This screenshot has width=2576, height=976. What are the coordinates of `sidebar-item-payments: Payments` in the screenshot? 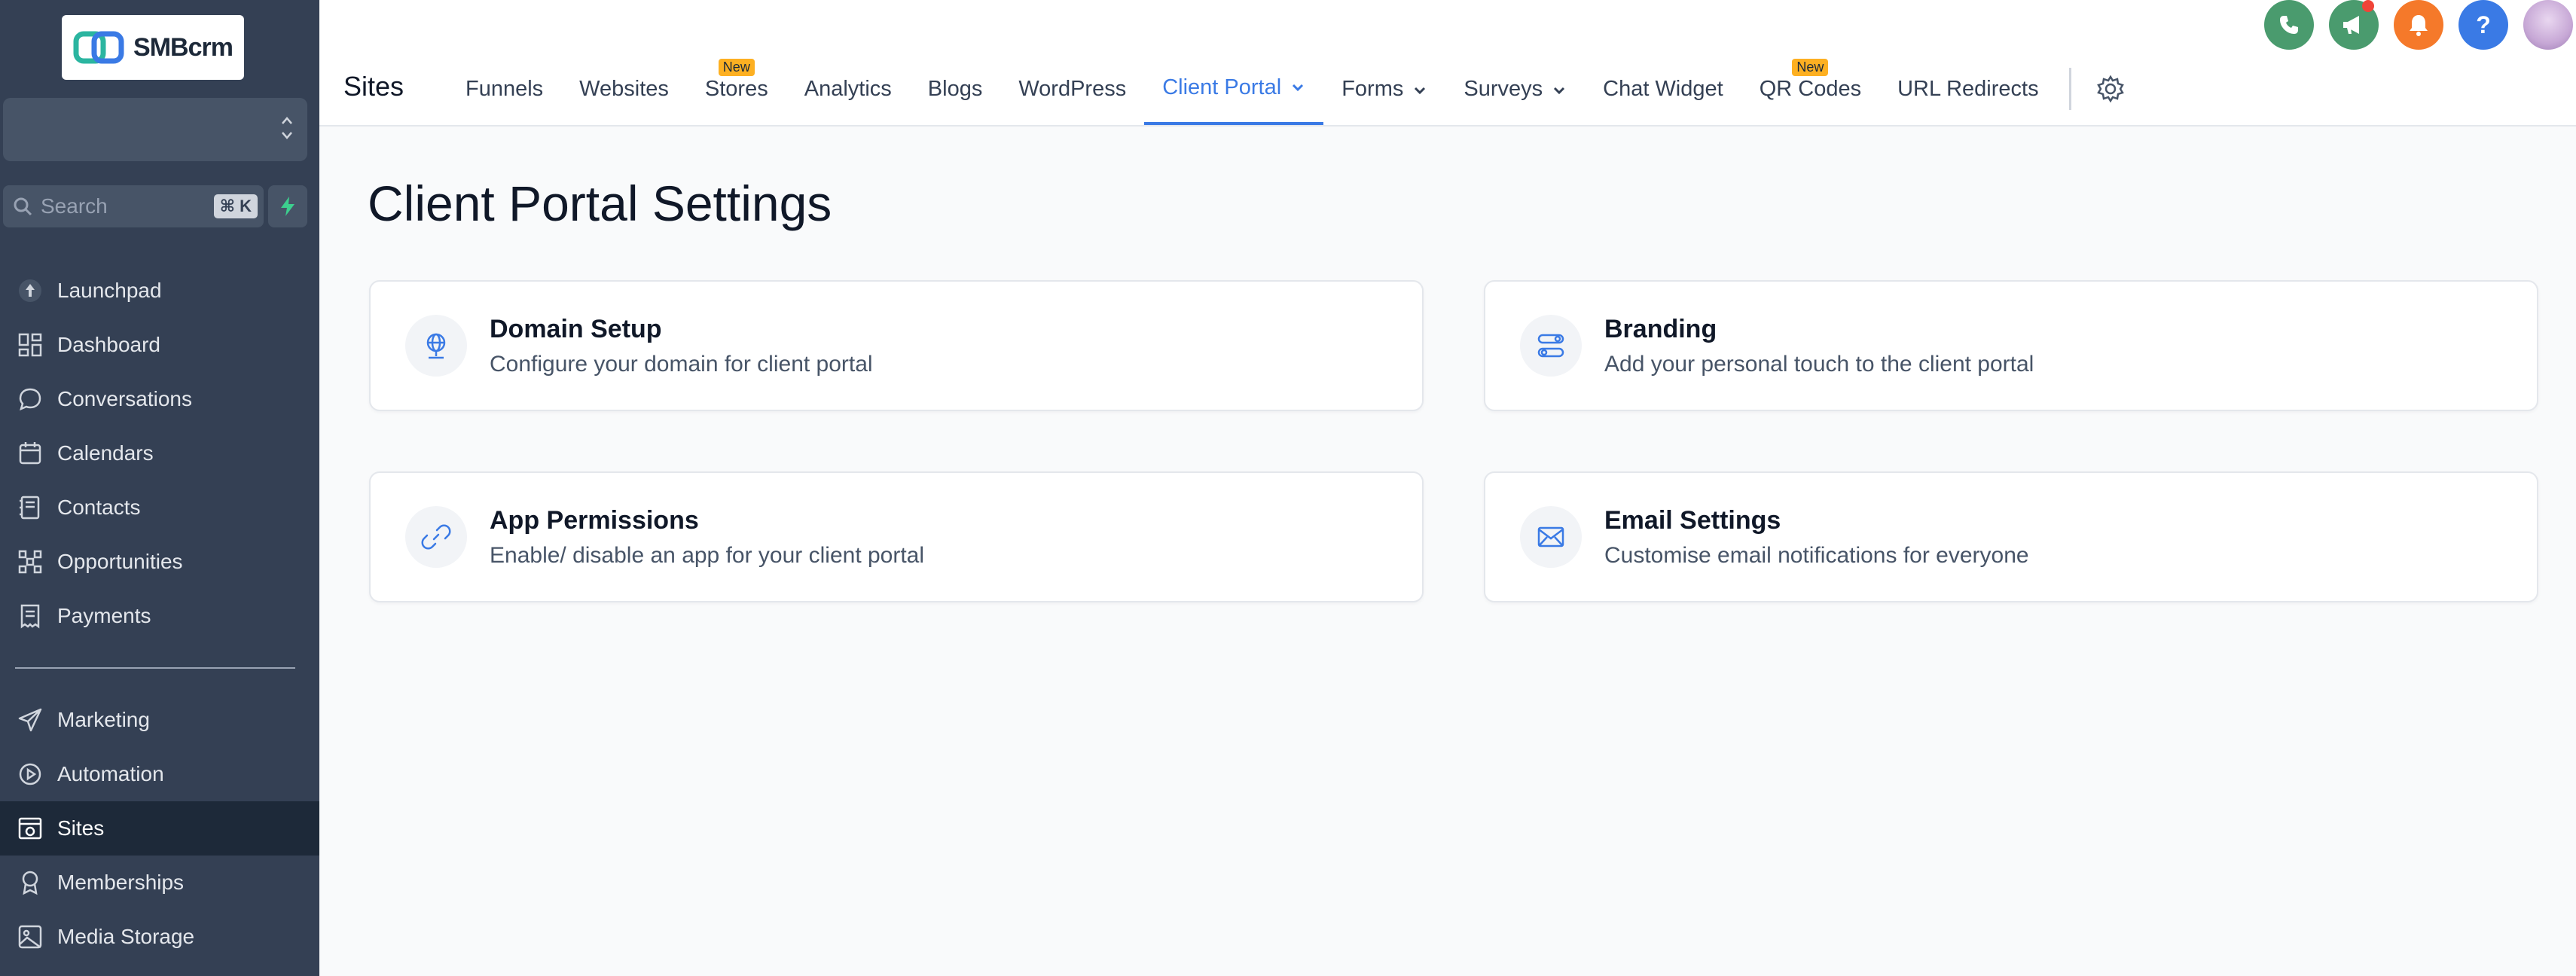 It's located at (159, 616).